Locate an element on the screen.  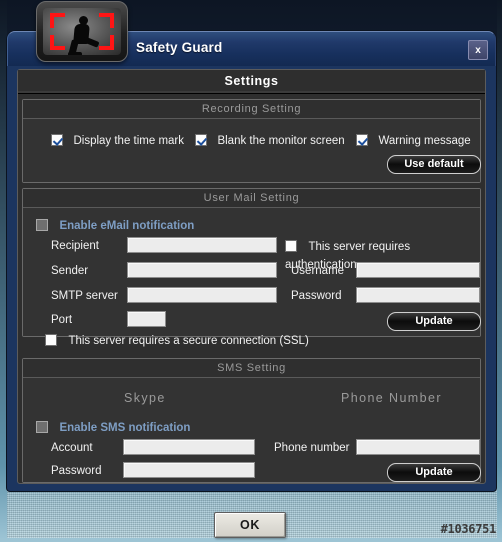
checkbox-label-enable-sms-notification: Enable SMS notification is located at coordinates (125, 428).